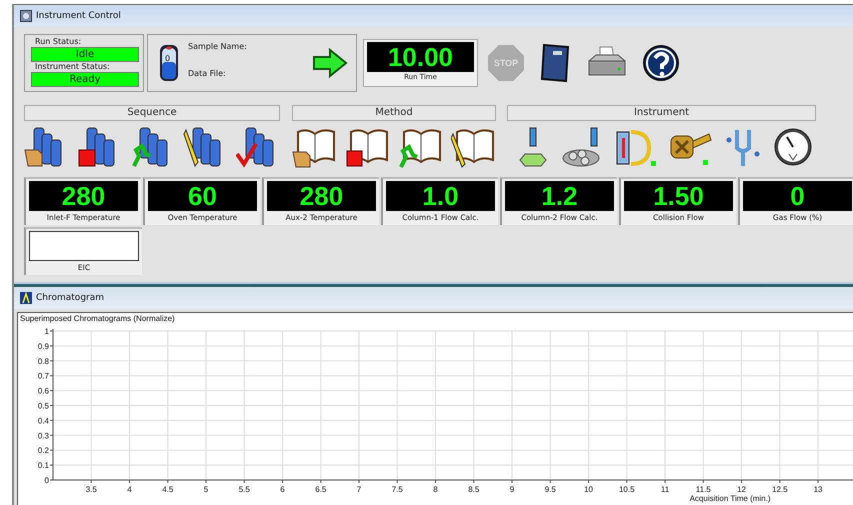 The image size is (853, 505). Describe the element at coordinates (555, 63) in the screenshot. I see `notebook-icon` at that location.